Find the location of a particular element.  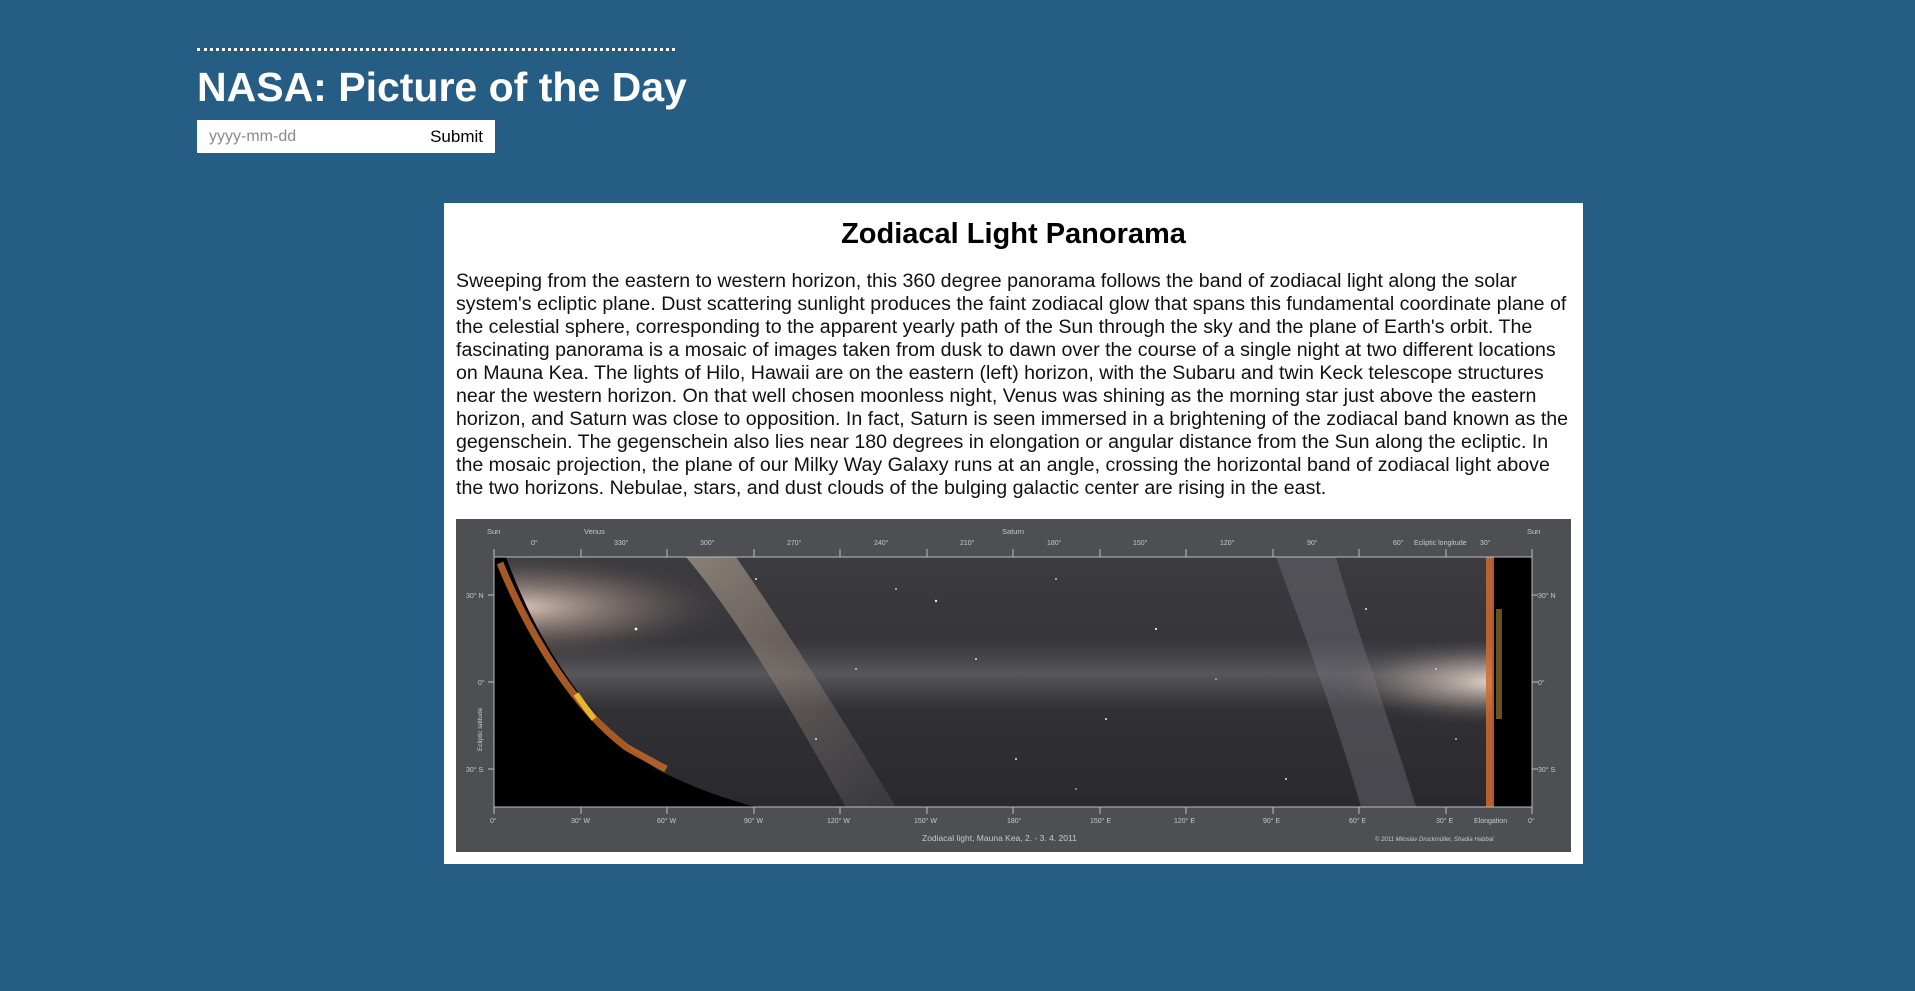

elongation-title: Elongation is located at coordinates (1490, 821).